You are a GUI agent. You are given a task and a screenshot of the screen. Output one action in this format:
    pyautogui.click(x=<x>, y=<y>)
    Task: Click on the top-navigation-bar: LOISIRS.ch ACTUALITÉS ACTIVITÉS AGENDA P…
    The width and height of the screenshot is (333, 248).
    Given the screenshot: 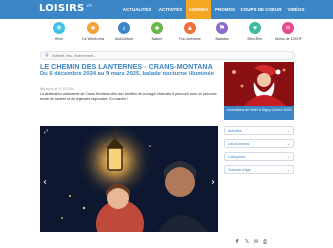 What is the action you would take?
    pyautogui.click(x=166, y=9)
    